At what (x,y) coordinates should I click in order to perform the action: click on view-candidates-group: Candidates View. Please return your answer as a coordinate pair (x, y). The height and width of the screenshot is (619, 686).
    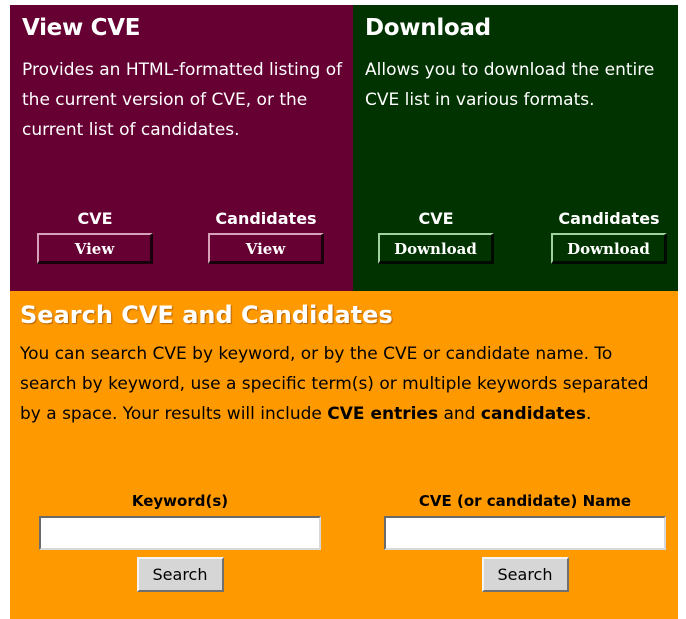
    Looking at the image, I should click on (266, 236).